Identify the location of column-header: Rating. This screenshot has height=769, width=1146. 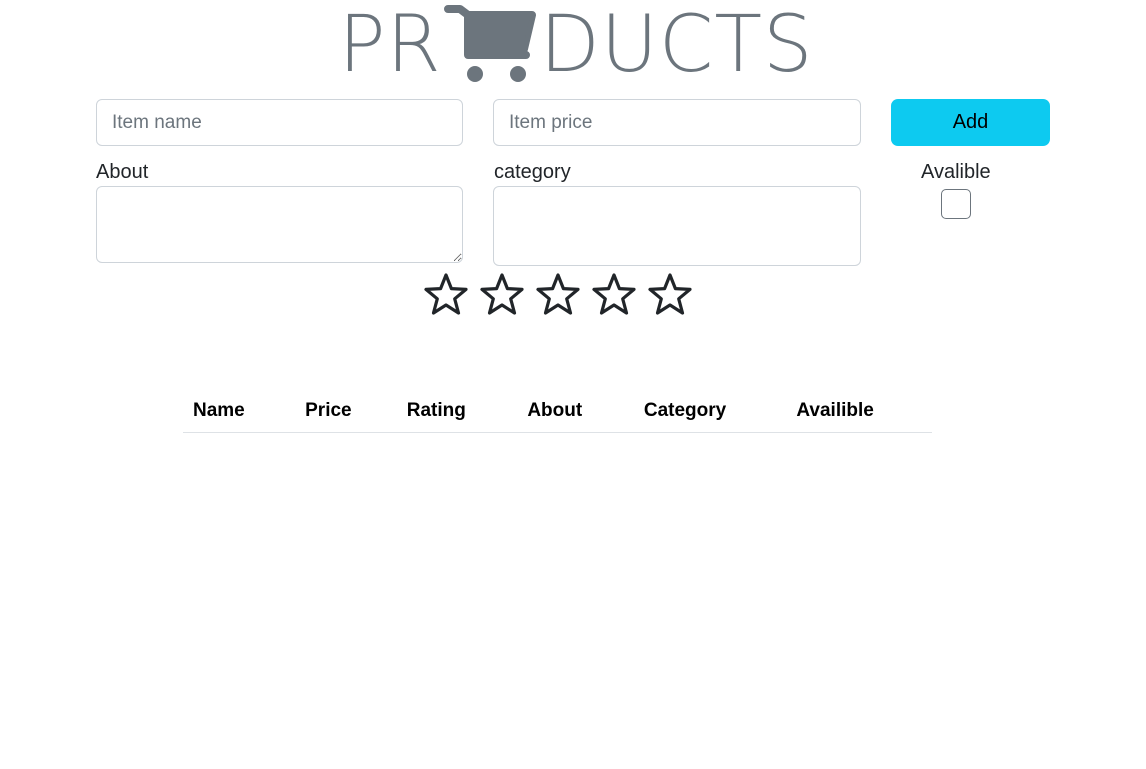
(457, 411).